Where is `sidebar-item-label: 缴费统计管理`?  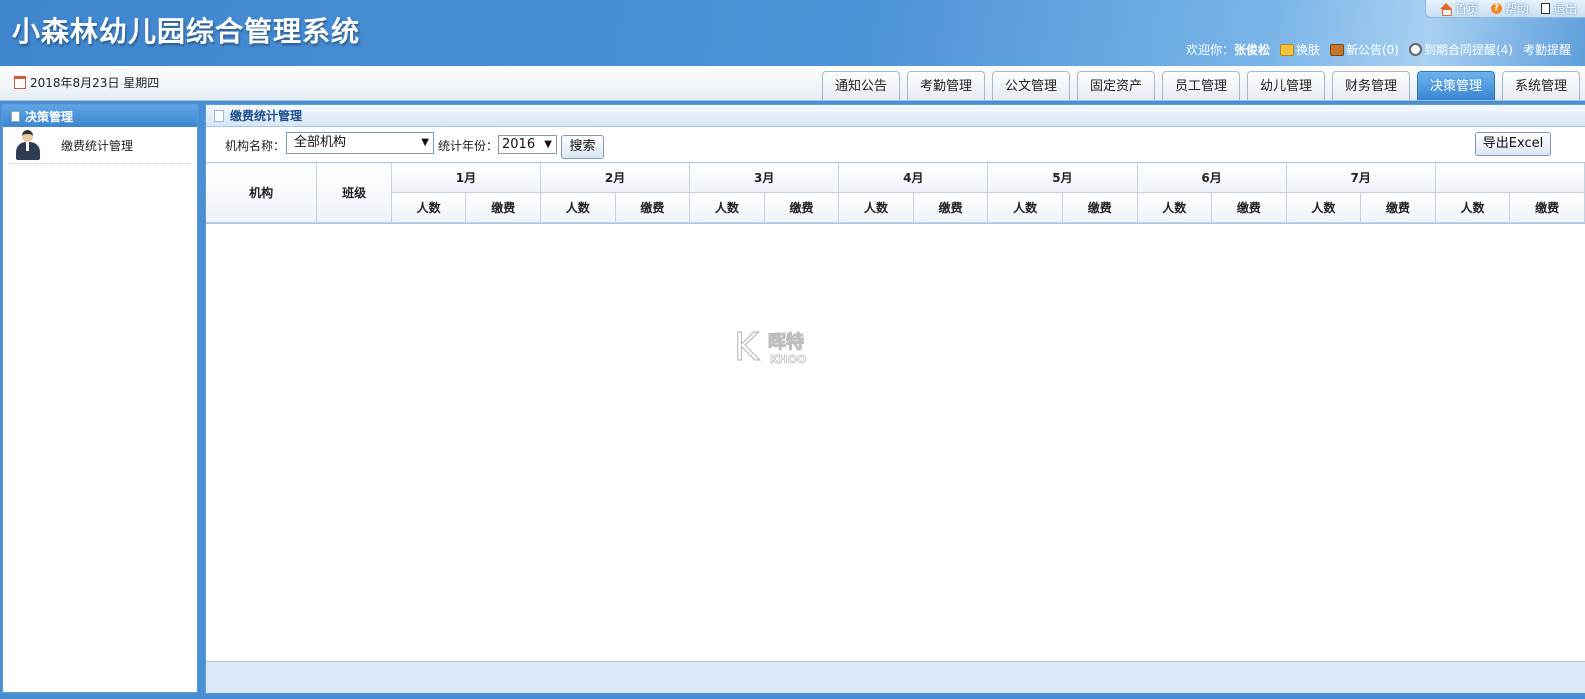
sidebar-item-label: 缴费统计管理 is located at coordinates (97, 145).